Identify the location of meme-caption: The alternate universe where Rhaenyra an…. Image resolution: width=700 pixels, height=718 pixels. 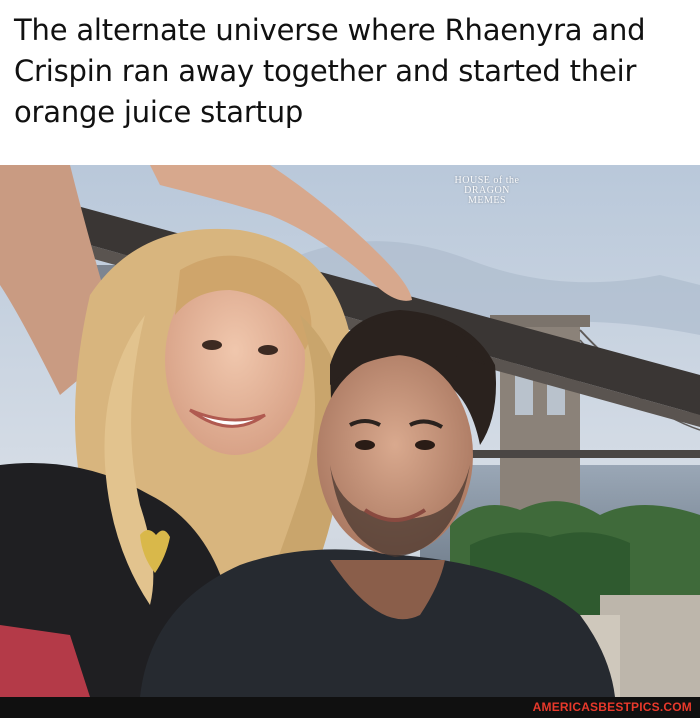
(330, 71).